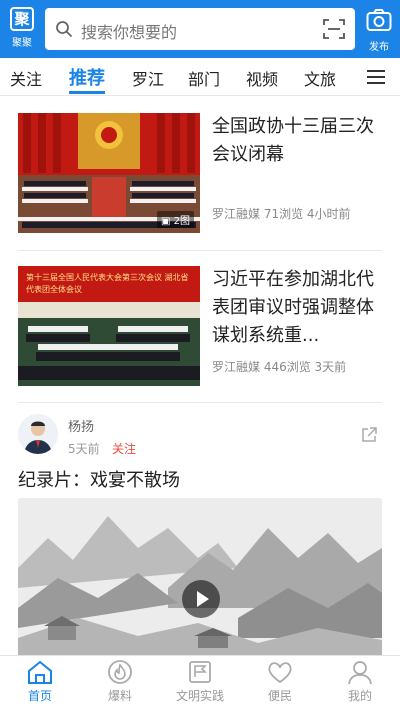 The image size is (400, 710). What do you see at coordinates (281, 214) in the screenshot?
I see `article-meta: 罗江融媒 71浏览 4小时前` at bounding box center [281, 214].